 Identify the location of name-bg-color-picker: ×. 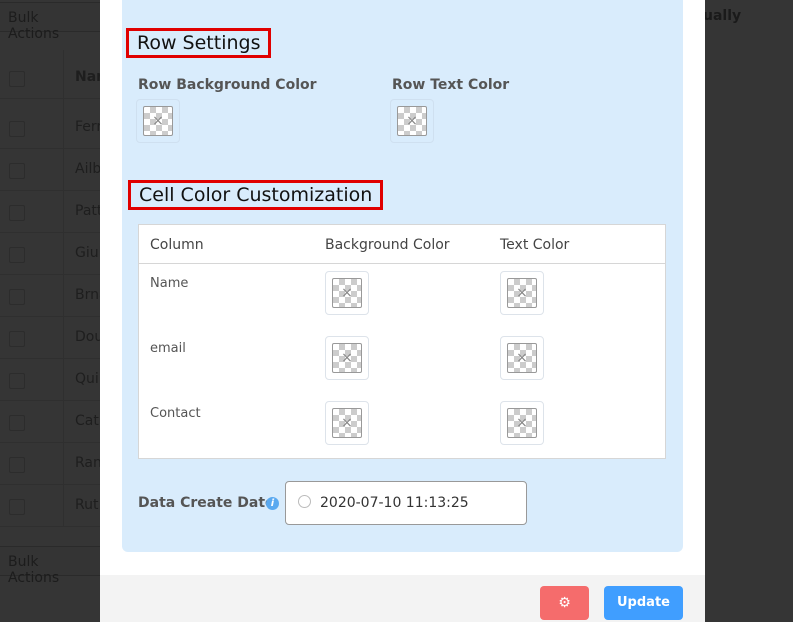
(347, 293).